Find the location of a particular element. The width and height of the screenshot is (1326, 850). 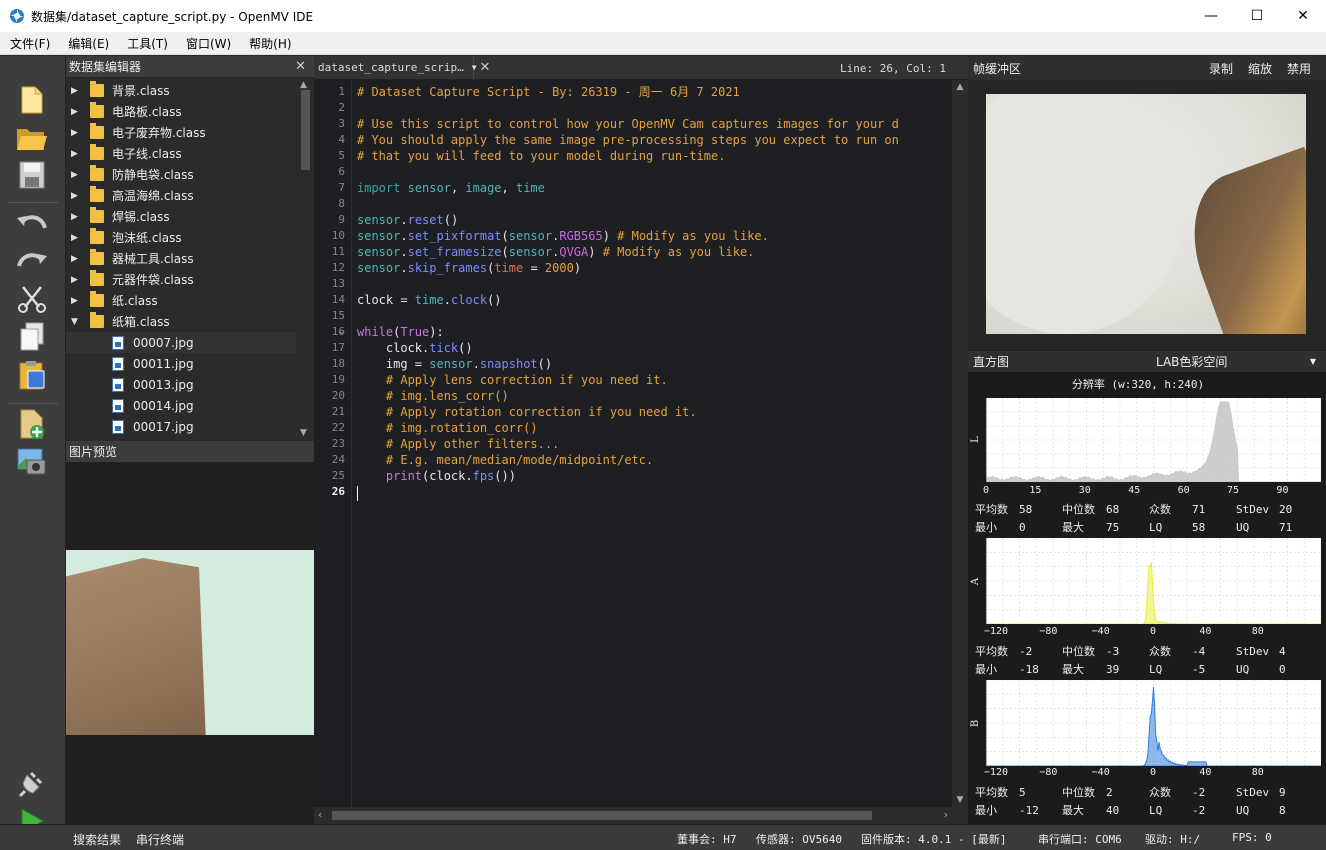

serial-port-status: 串行端口: COM6 is located at coordinates (1080, 839).